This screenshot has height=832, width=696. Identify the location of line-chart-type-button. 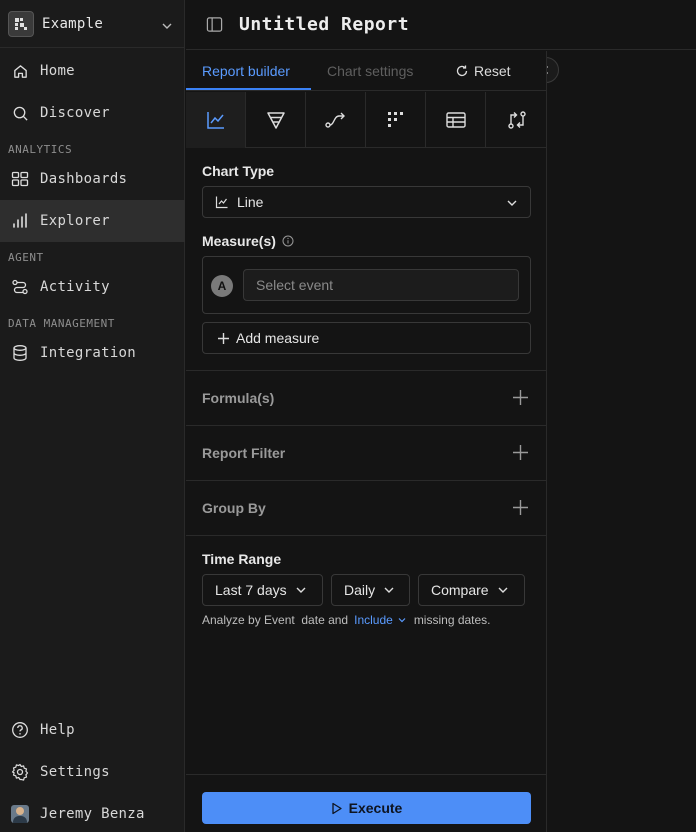
(216, 120).